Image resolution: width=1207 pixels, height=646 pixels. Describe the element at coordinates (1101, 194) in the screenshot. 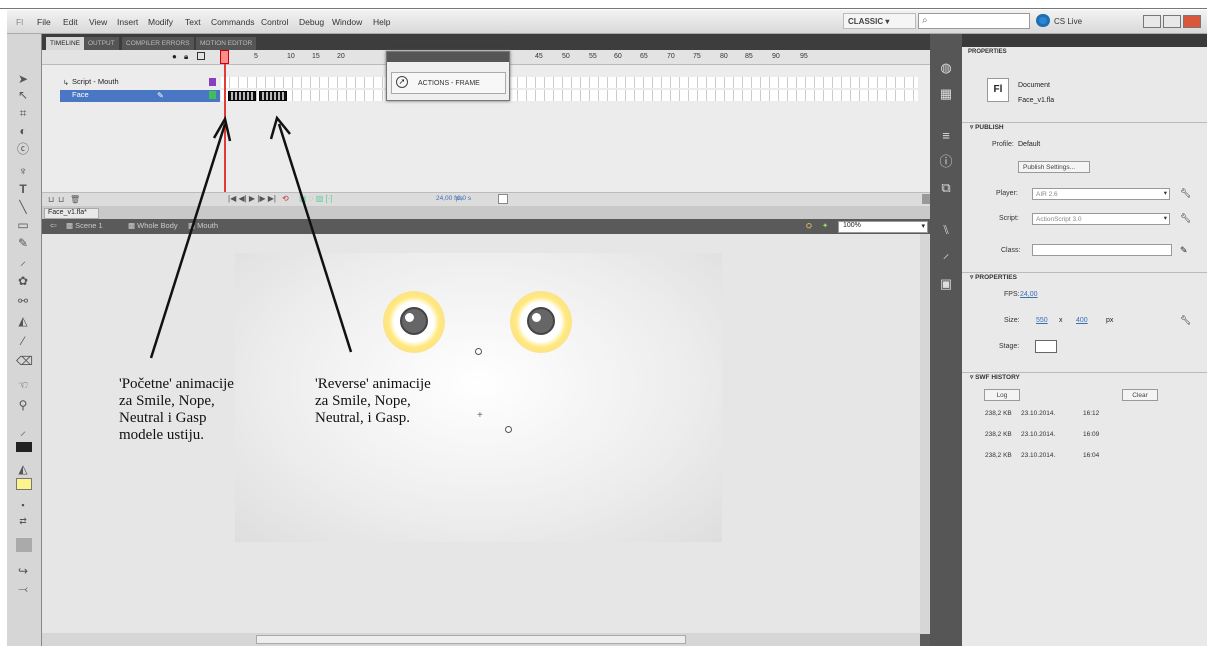

I see `player-select: AIR 2.6 ▾` at that location.